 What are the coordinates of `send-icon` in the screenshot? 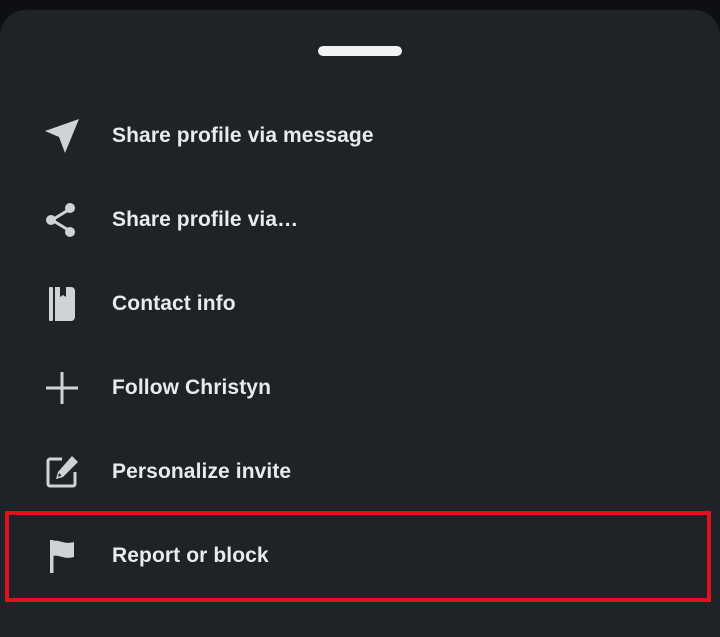 It's located at (62, 136).